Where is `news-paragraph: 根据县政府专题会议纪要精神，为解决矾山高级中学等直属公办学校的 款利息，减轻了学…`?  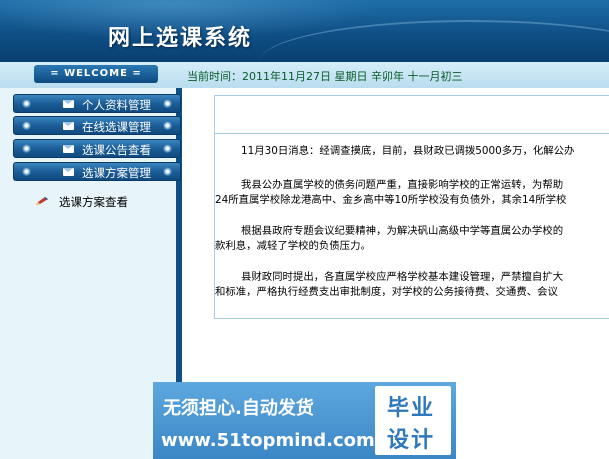
news-paragraph: 根据县政府专题会议纪要精神，为解决矾山高级中学等直属公办学校的 款利息，减轻了学… is located at coordinates (389, 238).